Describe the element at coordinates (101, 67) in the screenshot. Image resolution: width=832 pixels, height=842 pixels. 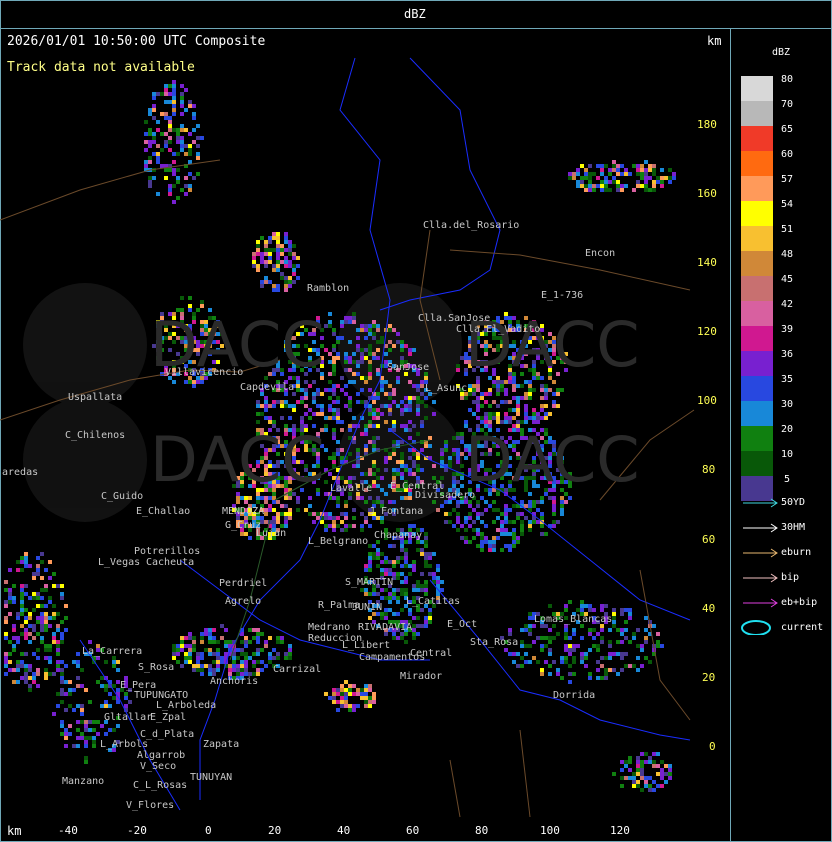
I see `track-status: Track data not available` at that location.